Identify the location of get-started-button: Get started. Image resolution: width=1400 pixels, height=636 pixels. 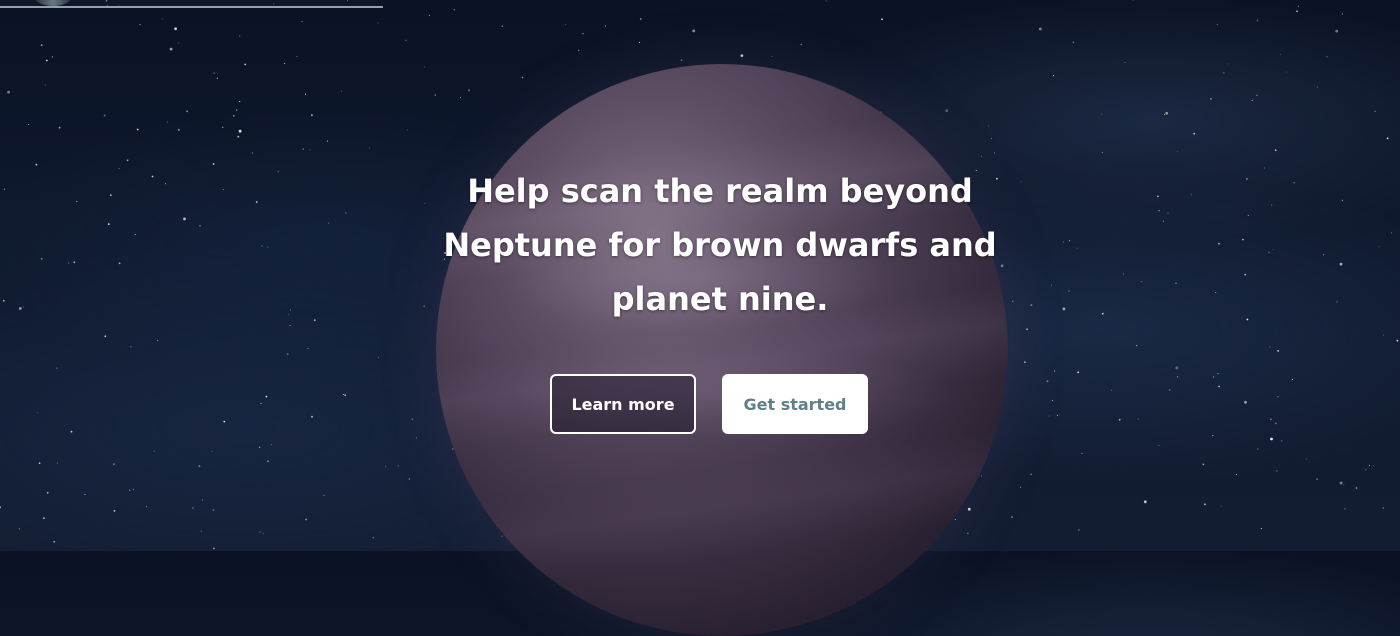
(795, 404).